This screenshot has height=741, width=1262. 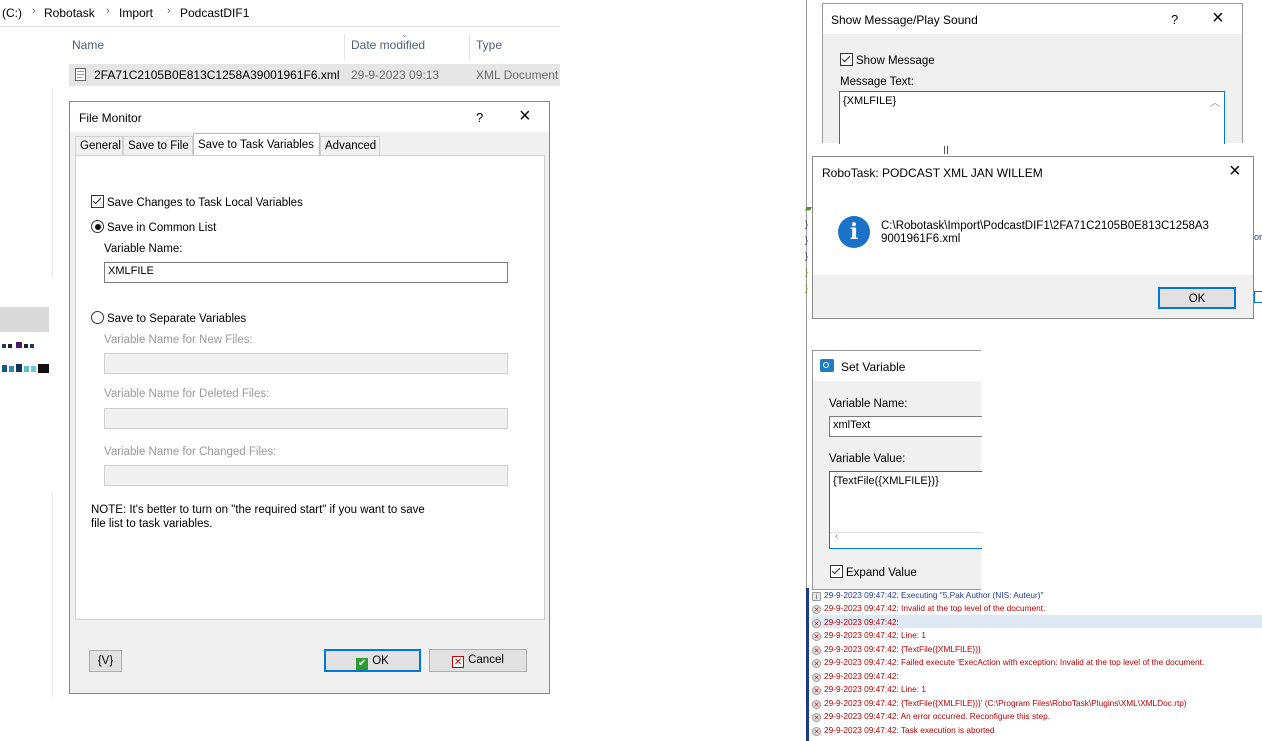 I want to click on variable-value-label: Variable Value:, so click(x=867, y=459).